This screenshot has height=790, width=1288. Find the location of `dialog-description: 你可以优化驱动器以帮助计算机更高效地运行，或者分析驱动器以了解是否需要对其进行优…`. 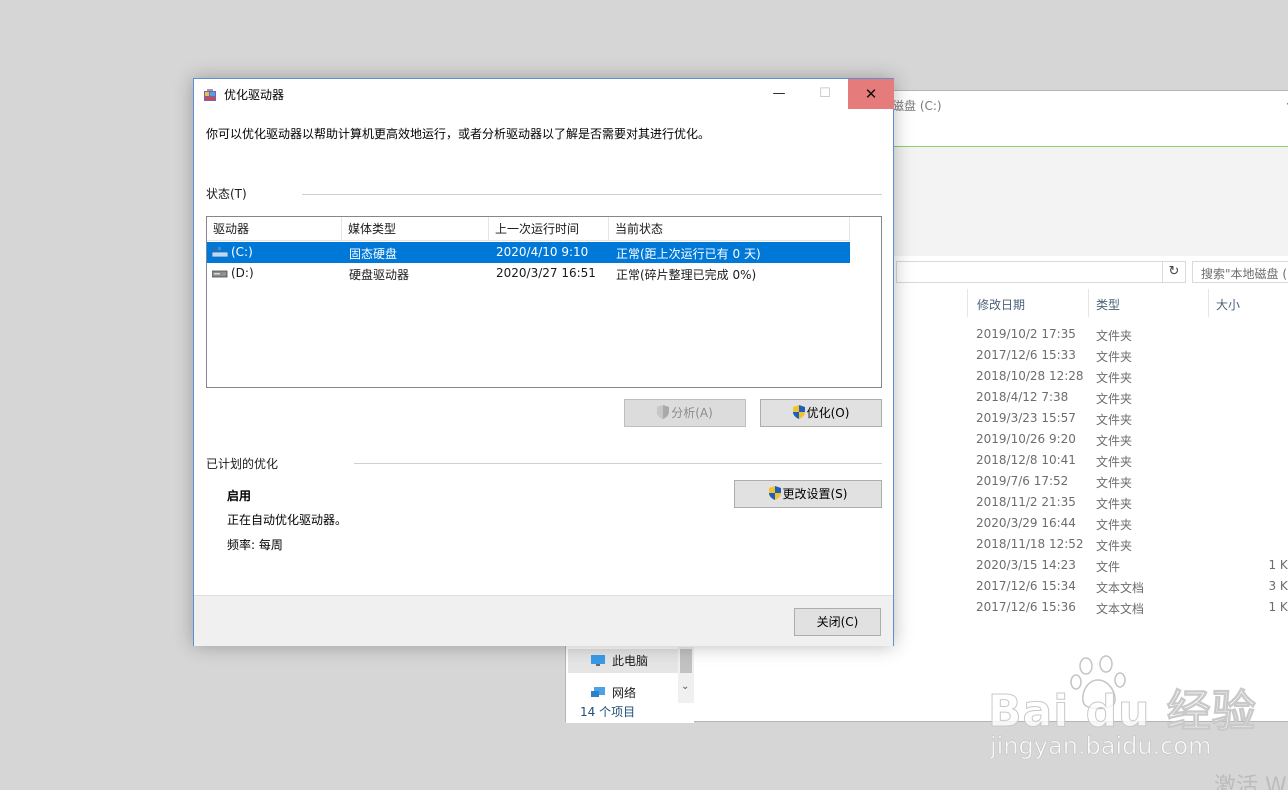

dialog-description: 你可以优化驱动器以帮助计算机更高效地运行，或者分析驱动器以了解是否需要对其进行优… is located at coordinates (458, 134).